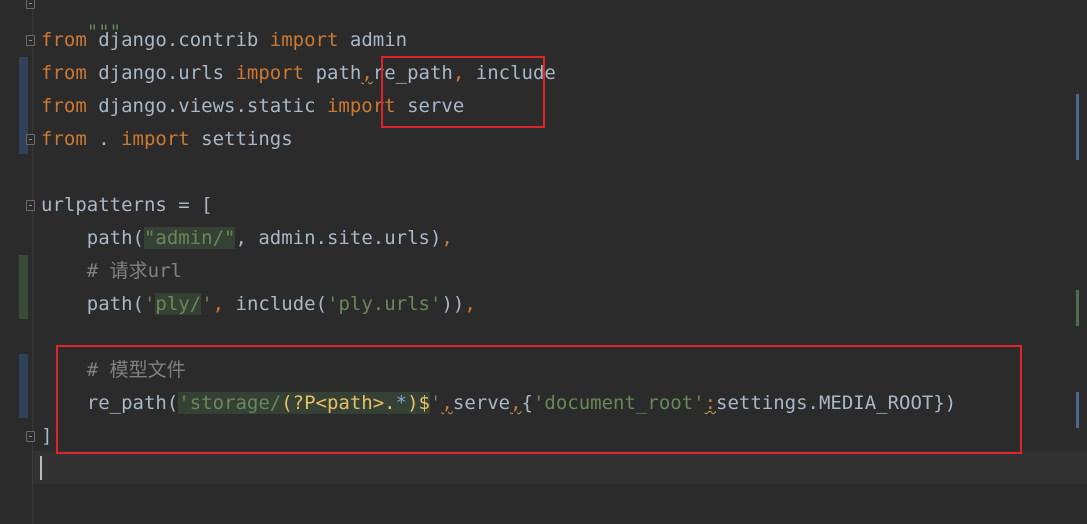 This screenshot has height=524, width=1087. Describe the element at coordinates (560, 467) in the screenshot. I see `current-line-highlight` at that location.